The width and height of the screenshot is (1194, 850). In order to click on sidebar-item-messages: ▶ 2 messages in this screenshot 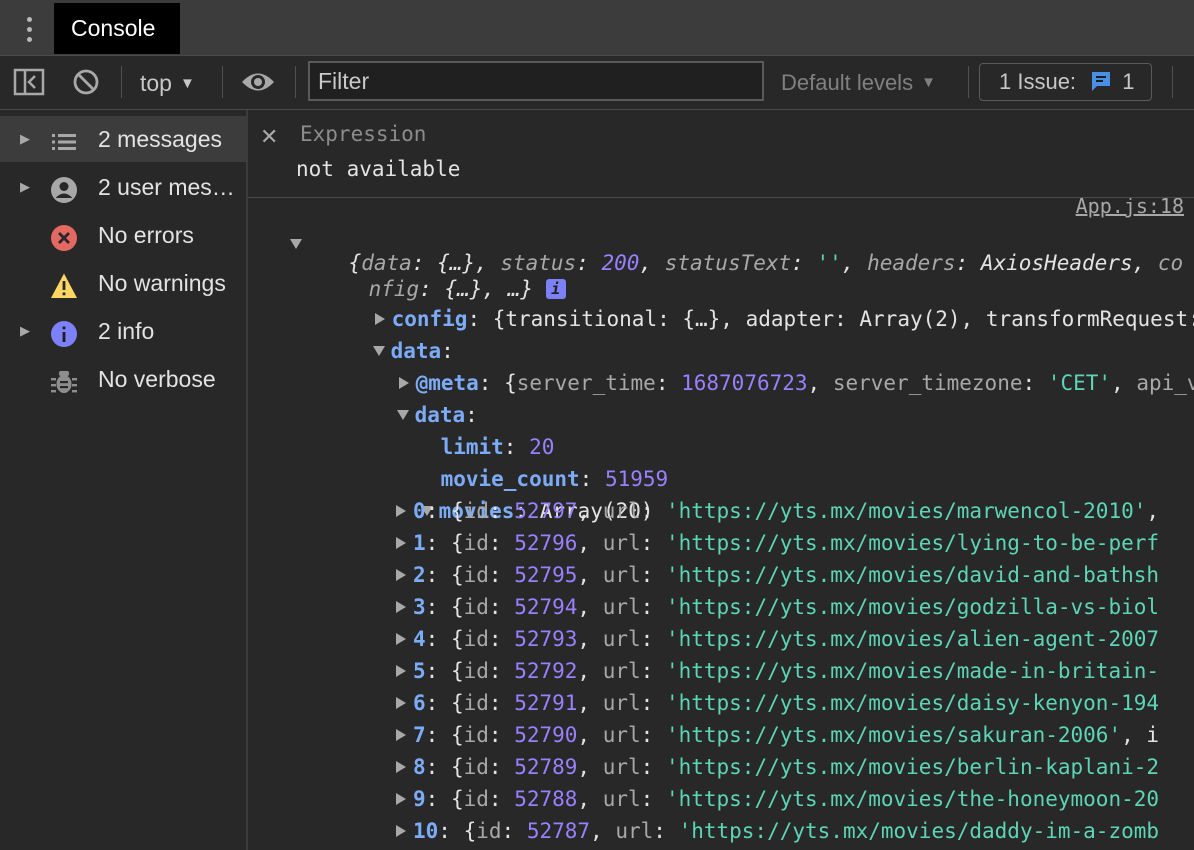, I will do `click(123, 139)`.